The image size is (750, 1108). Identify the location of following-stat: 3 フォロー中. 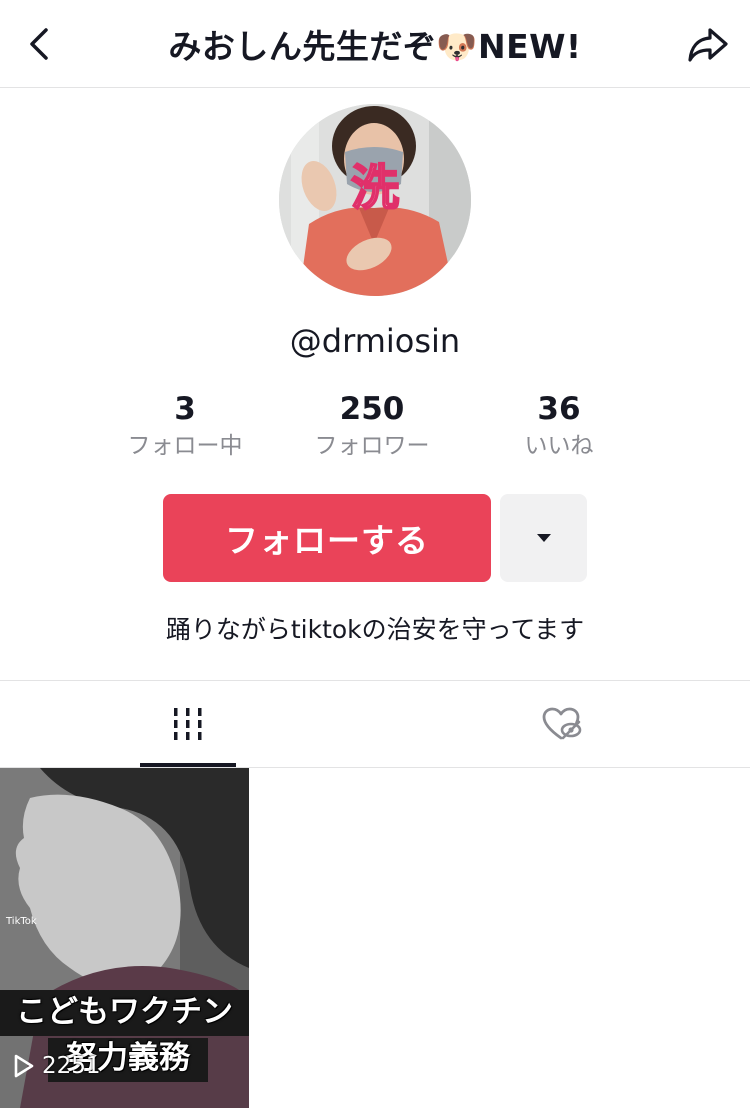
(185, 425).